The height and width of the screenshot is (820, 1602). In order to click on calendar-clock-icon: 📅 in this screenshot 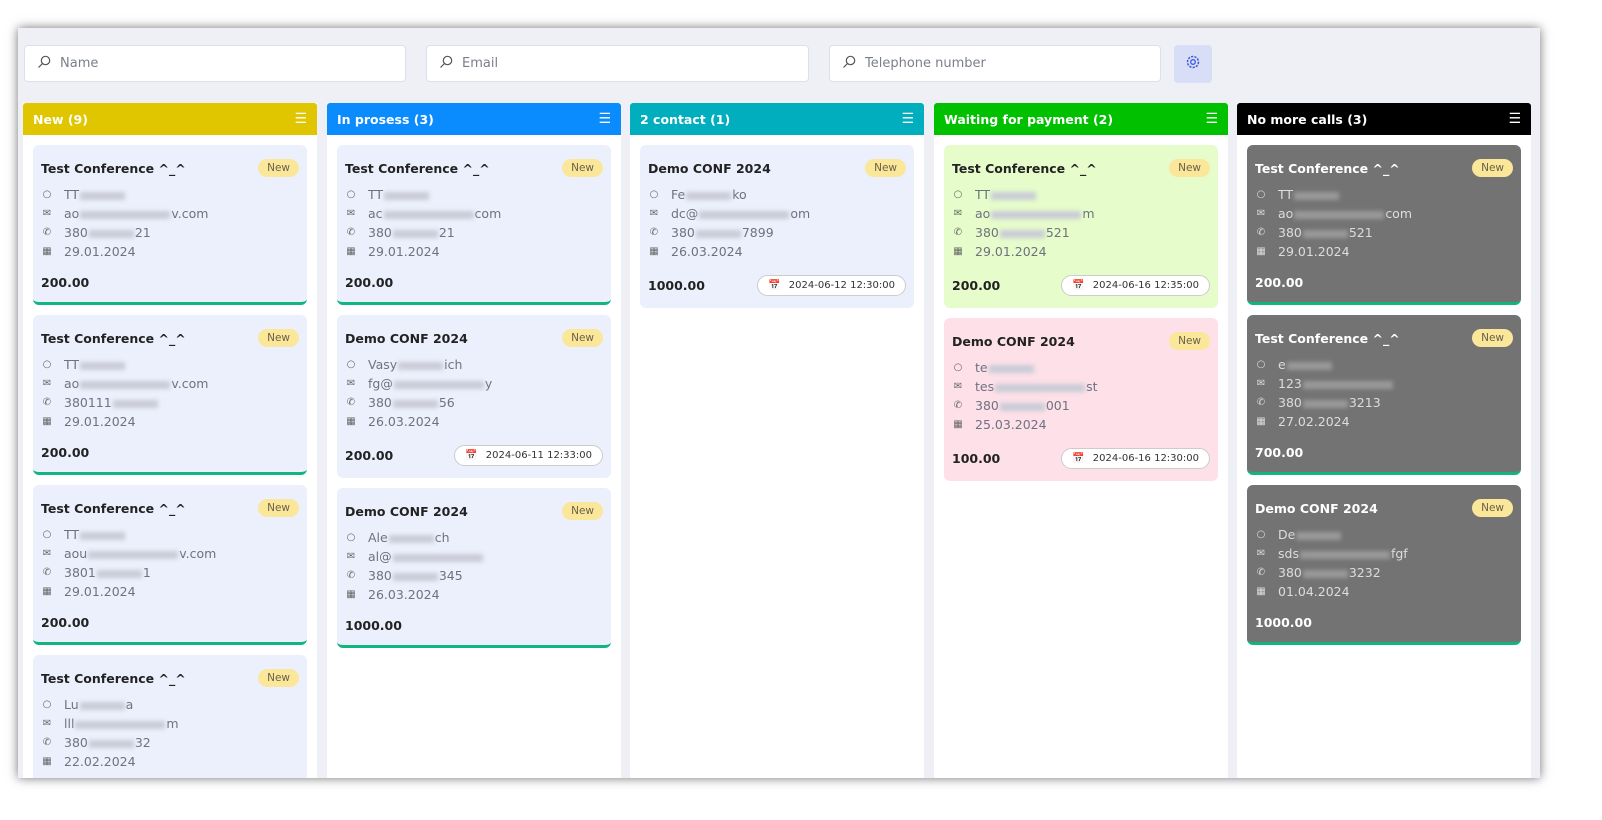, I will do `click(774, 285)`.